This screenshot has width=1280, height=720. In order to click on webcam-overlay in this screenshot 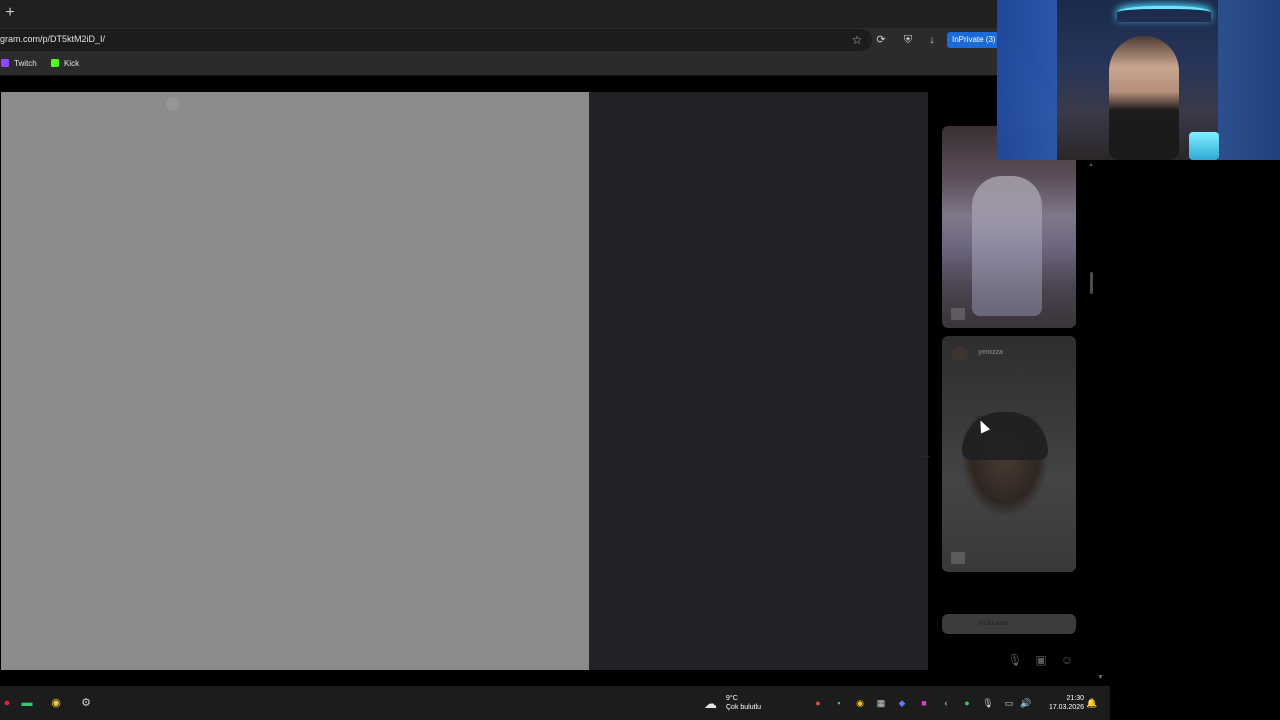, I will do `click(1138, 80)`.